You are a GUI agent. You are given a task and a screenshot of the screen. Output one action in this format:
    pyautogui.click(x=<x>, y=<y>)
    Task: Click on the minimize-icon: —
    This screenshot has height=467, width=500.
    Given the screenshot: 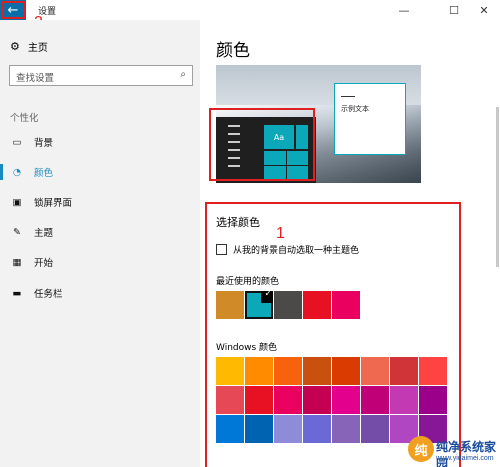 What is the action you would take?
    pyautogui.click(x=404, y=10)
    